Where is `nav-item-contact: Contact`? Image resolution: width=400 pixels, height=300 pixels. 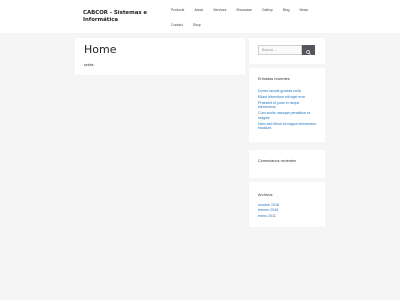 nav-item-contact: Contact is located at coordinates (177, 25).